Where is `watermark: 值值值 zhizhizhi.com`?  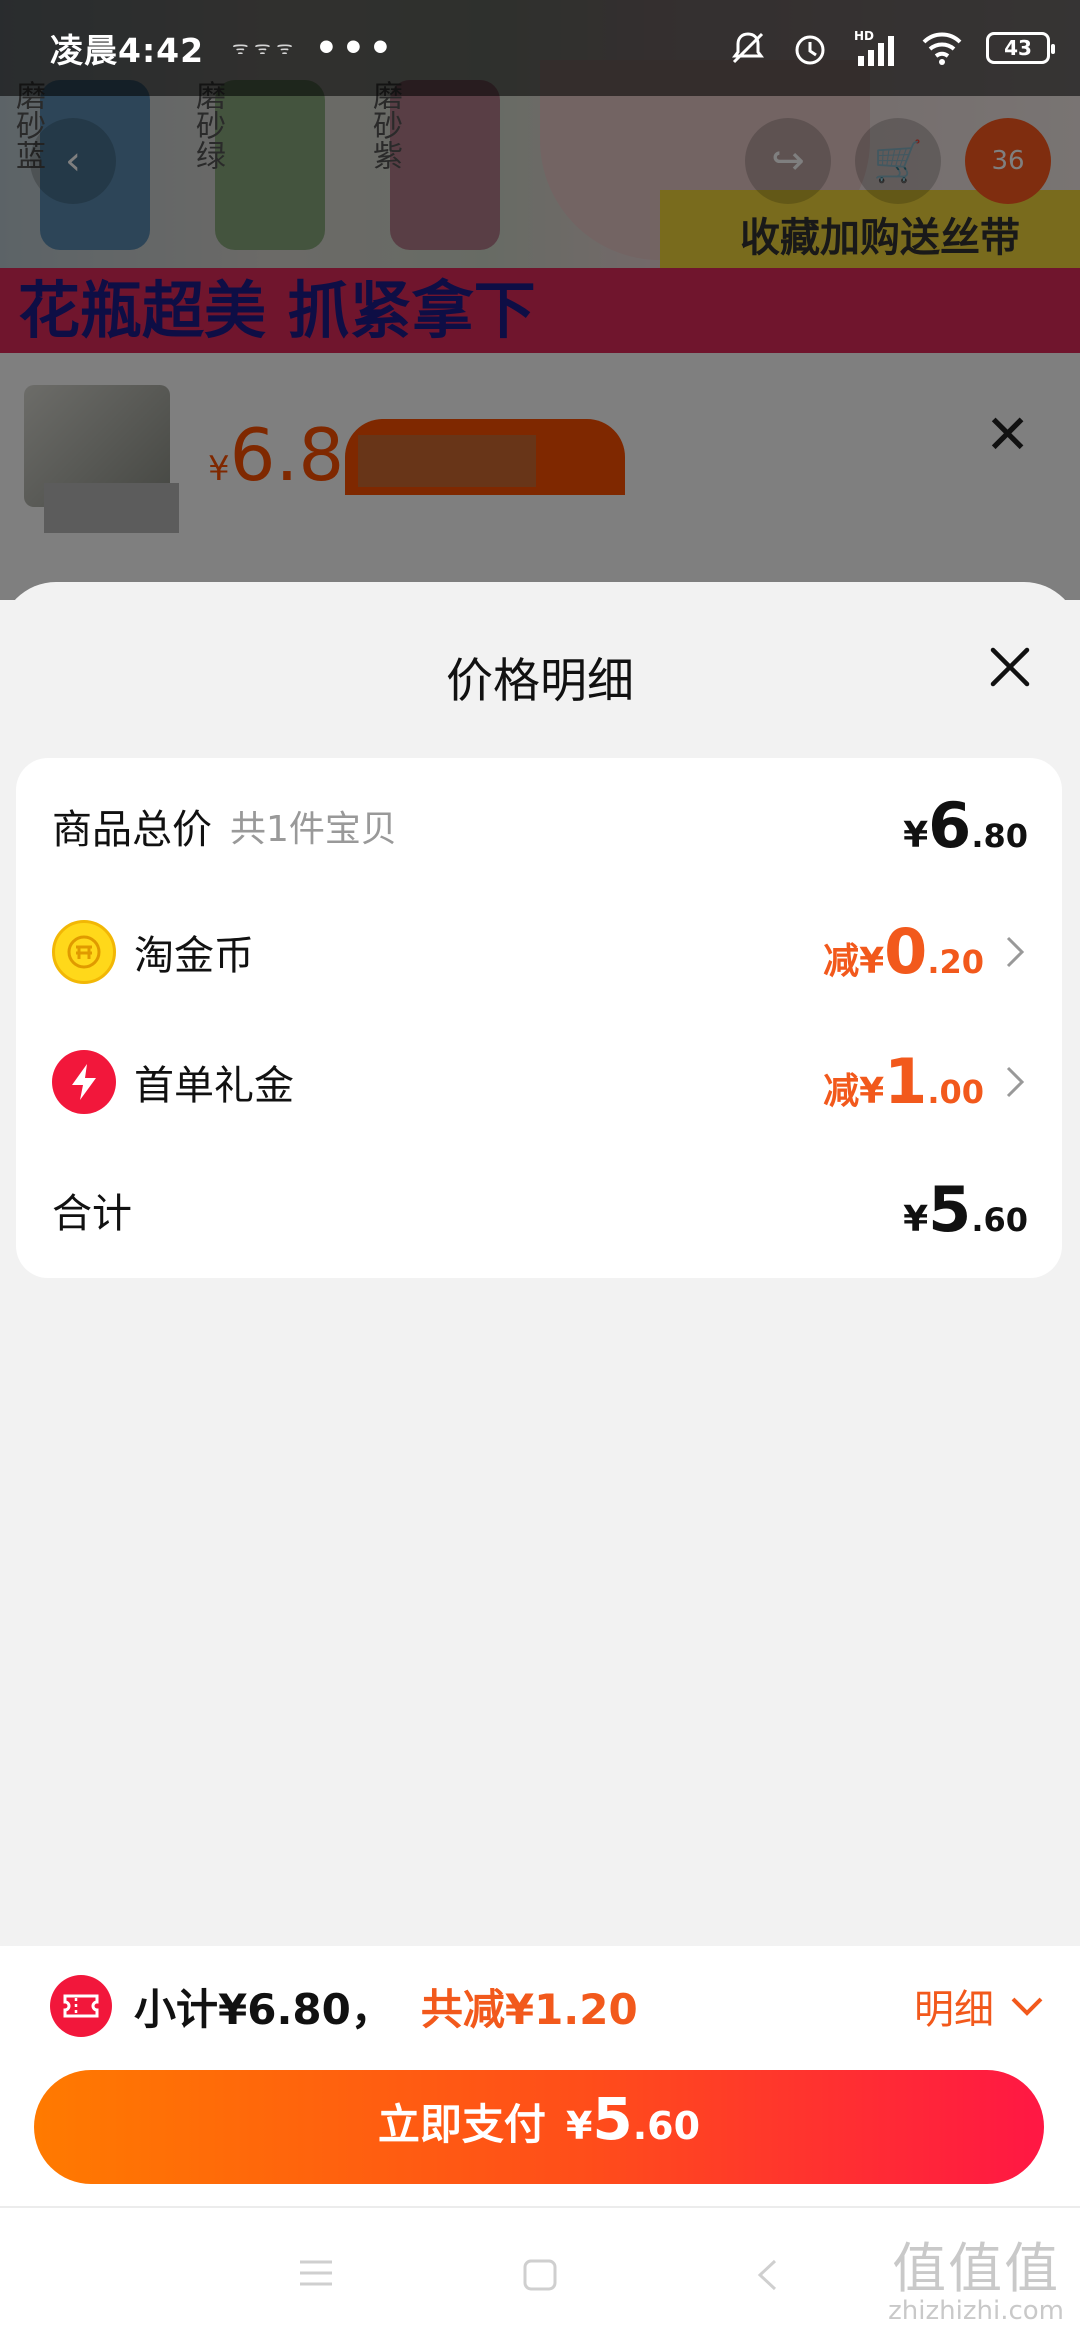
watermark: 值值值 zhizhizhi.com is located at coordinates (976, 2282).